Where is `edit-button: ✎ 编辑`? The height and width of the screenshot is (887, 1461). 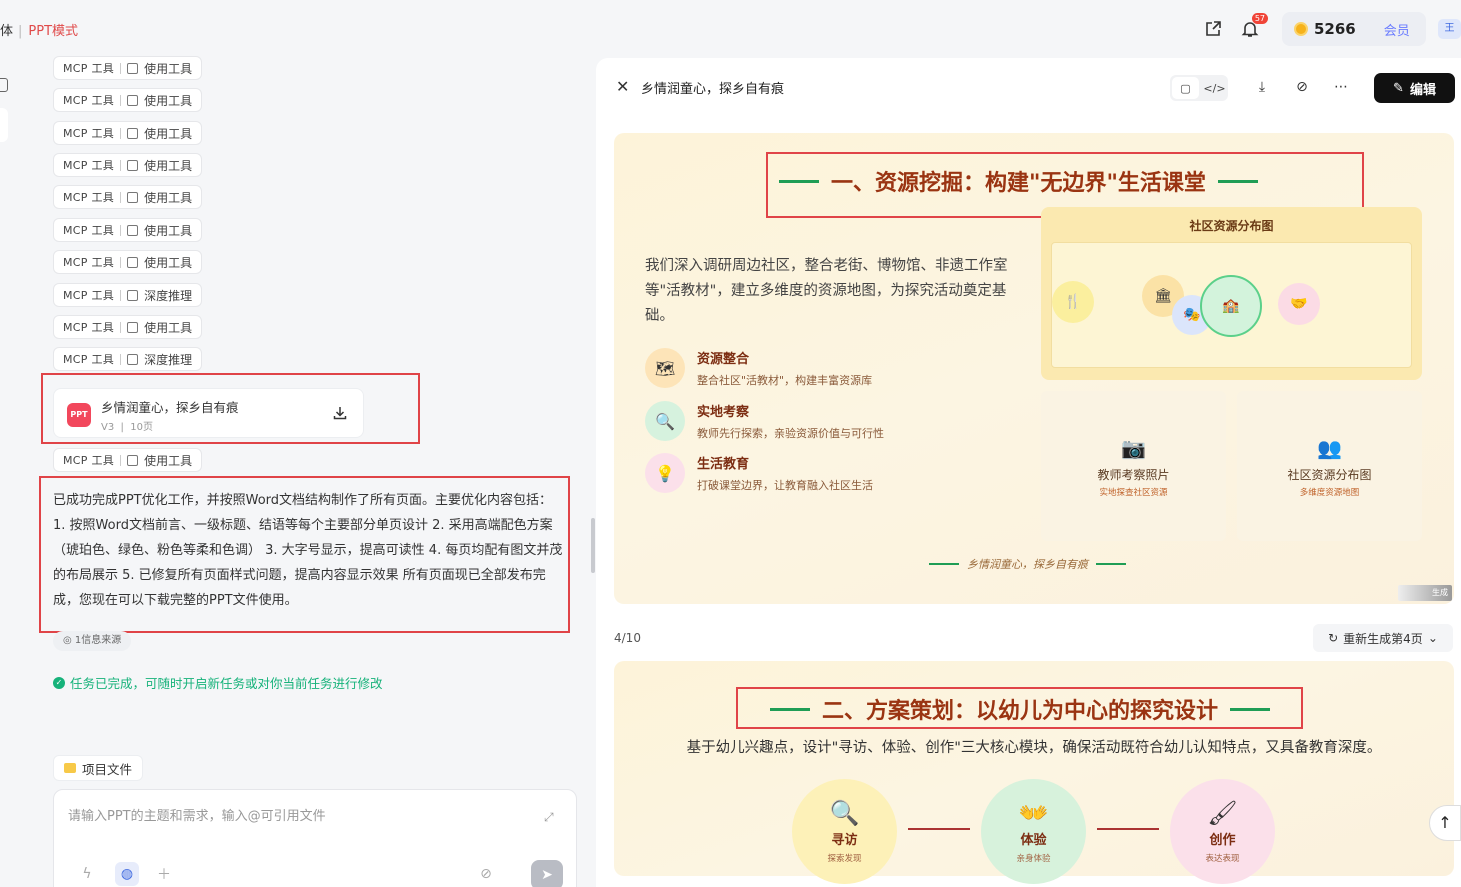
edit-button: ✎ 编辑 is located at coordinates (1414, 88).